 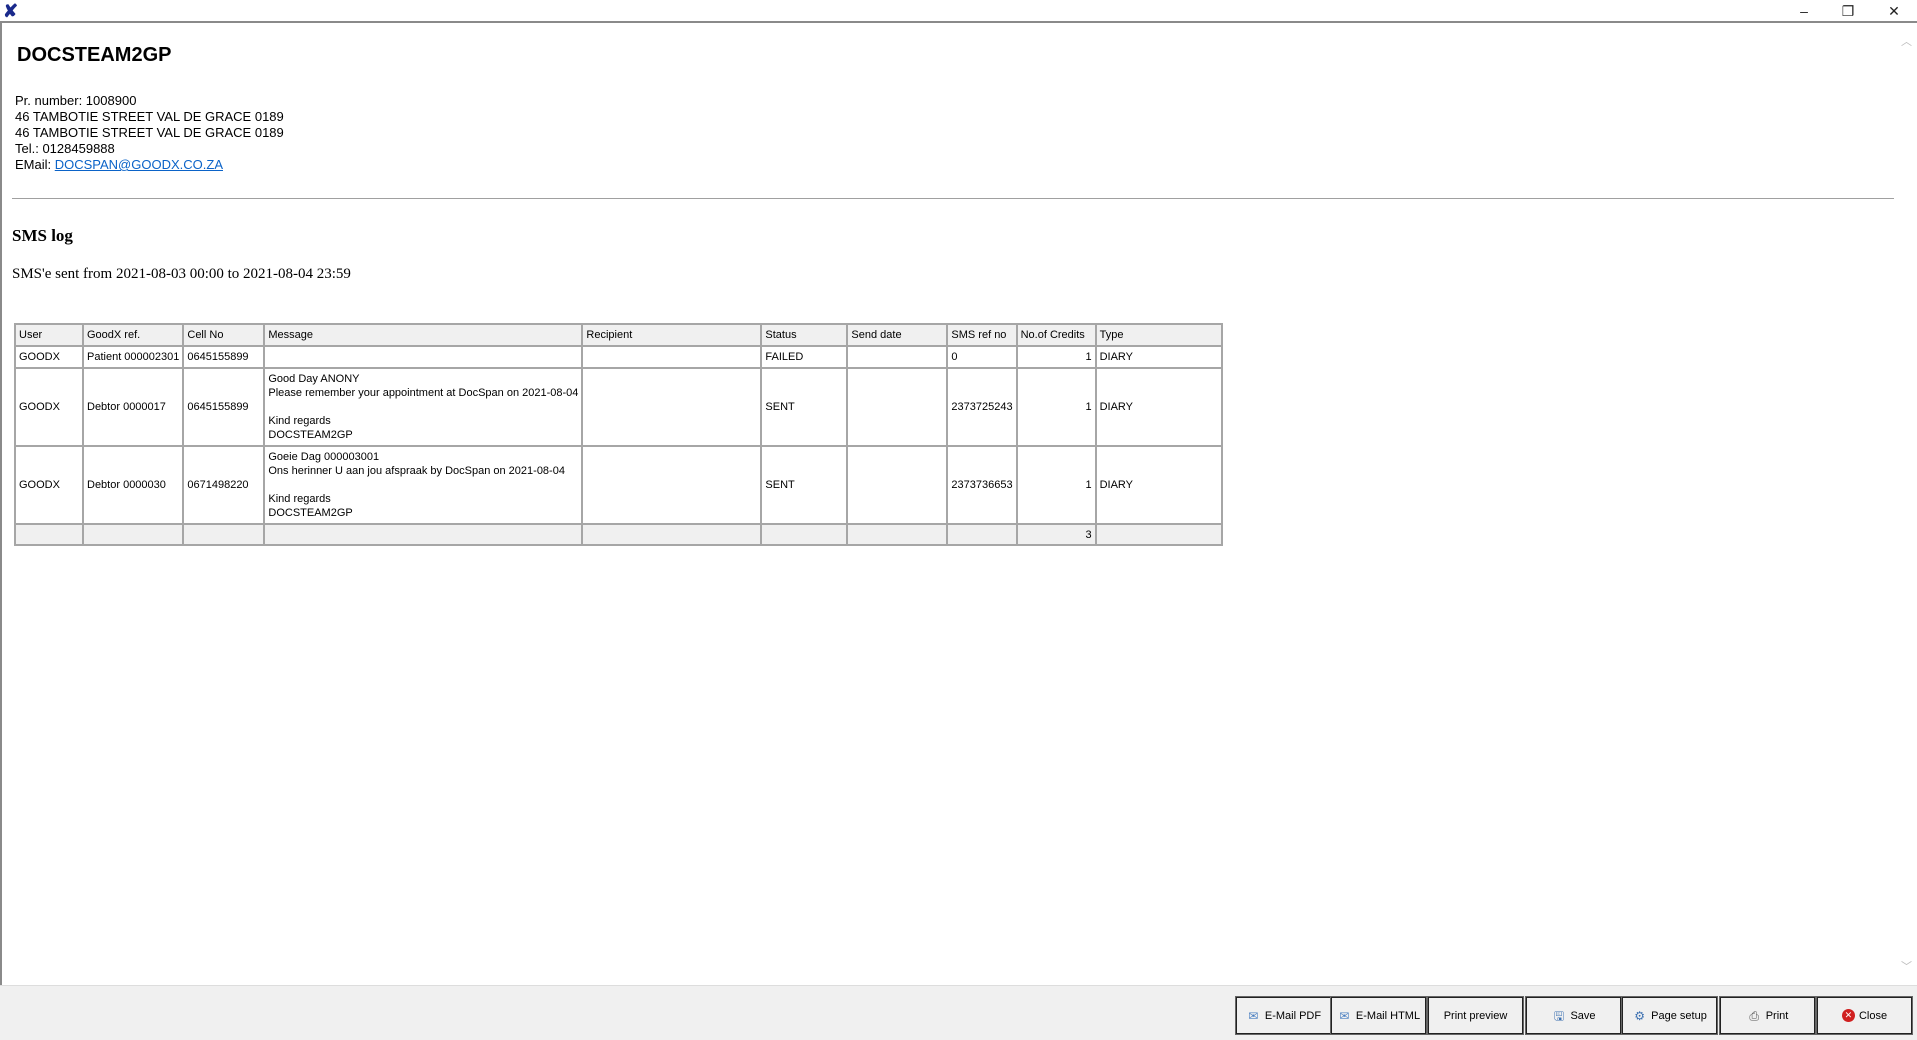 I want to click on org-name: DOCSTEAM2GP, so click(x=94, y=55).